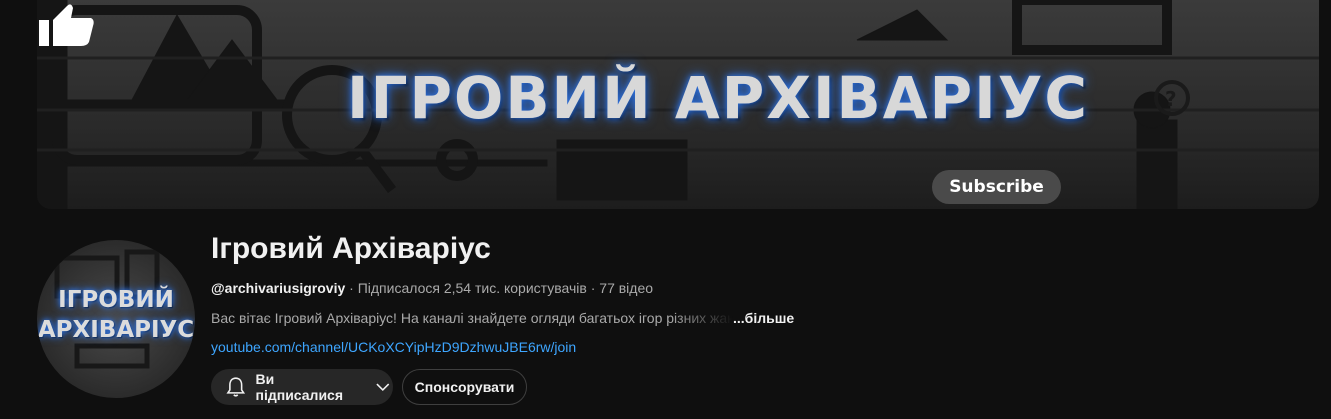 The image size is (1331, 419). What do you see at coordinates (464, 387) in the screenshot?
I see `sponsor-button: Спонсорувати` at bounding box center [464, 387].